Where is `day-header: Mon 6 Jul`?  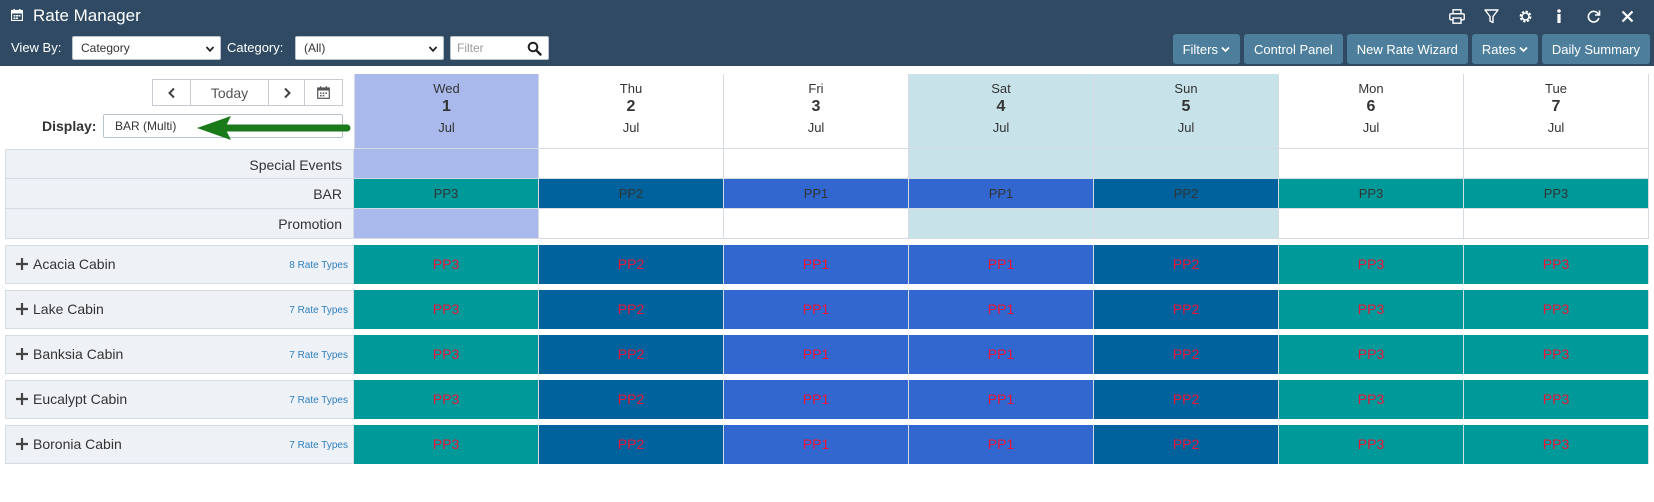 day-header: Mon 6 Jul is located at coordinates (1371, 111).